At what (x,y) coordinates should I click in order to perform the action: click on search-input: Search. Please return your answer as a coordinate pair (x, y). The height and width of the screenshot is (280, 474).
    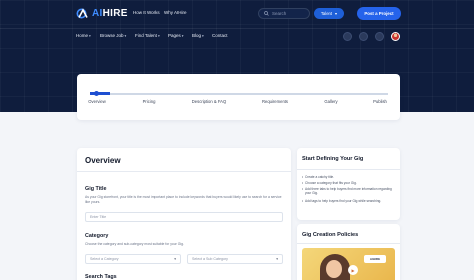
    Looking at the image, I should click on (284, 13).